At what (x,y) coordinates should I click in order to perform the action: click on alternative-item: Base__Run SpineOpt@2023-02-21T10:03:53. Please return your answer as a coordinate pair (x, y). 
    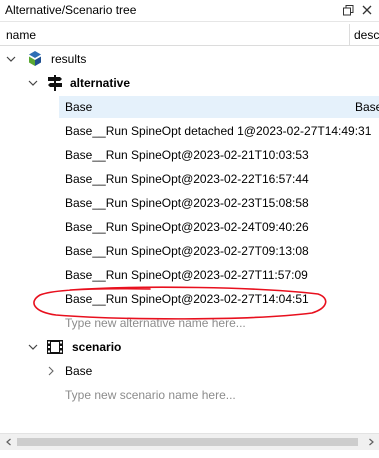
    Looking at the image, I should click on (189, 155).